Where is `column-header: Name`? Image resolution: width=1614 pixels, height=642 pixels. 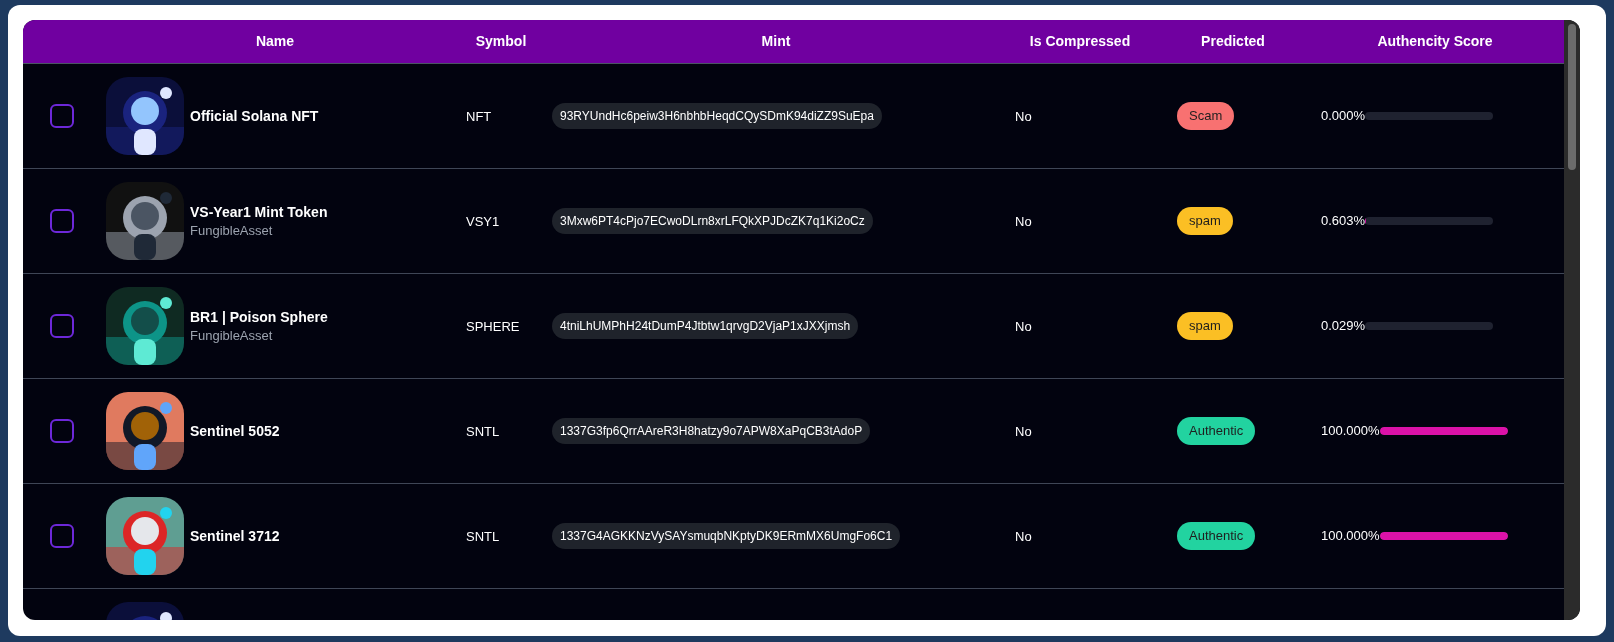 column-header: Name is located at coordinates (275, 41).